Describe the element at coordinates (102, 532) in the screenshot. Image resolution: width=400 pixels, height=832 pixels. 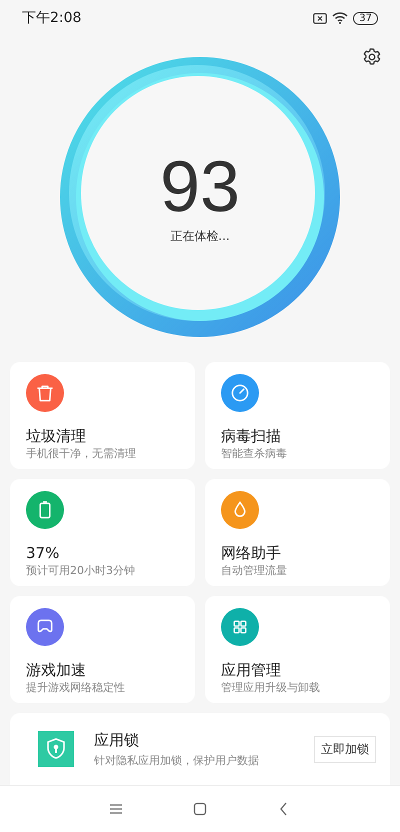
I see `feature-card: 37% 预计可用20小时3分钟` at that location.